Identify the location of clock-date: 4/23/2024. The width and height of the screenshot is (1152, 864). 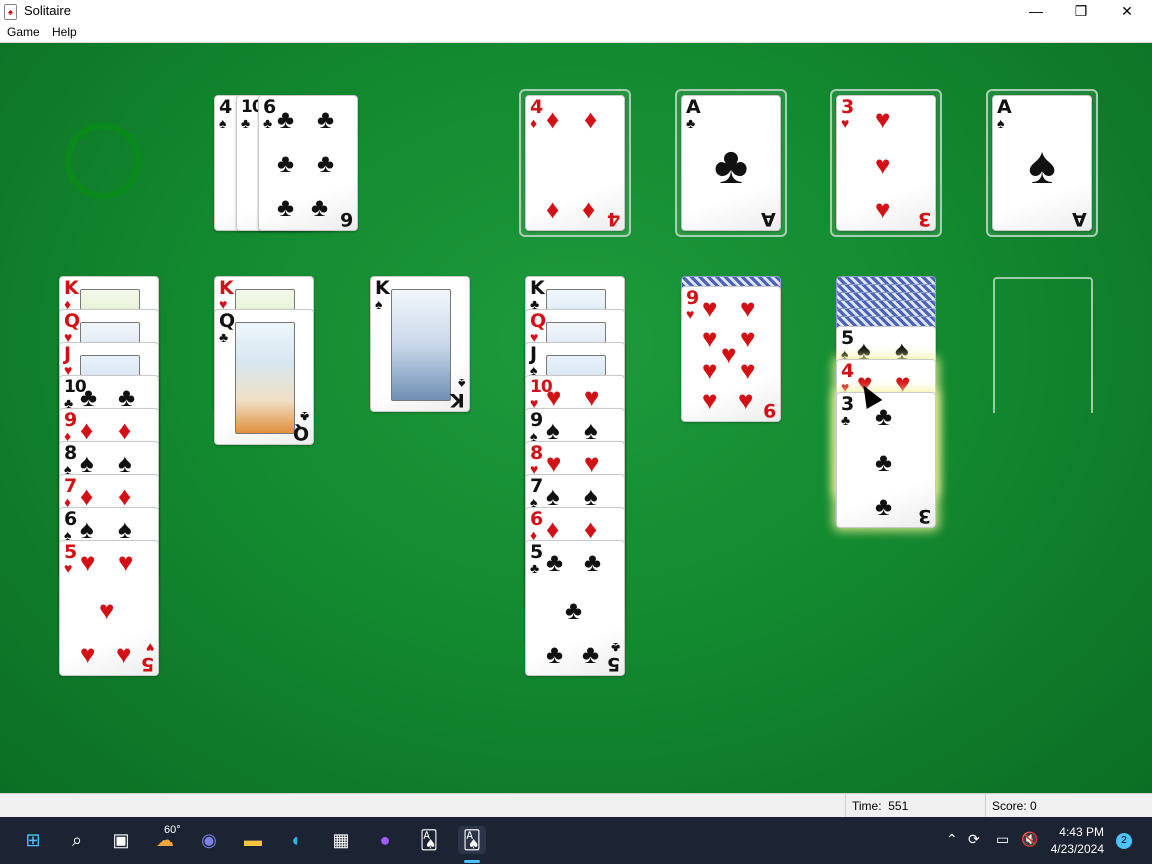
(1077, 849).